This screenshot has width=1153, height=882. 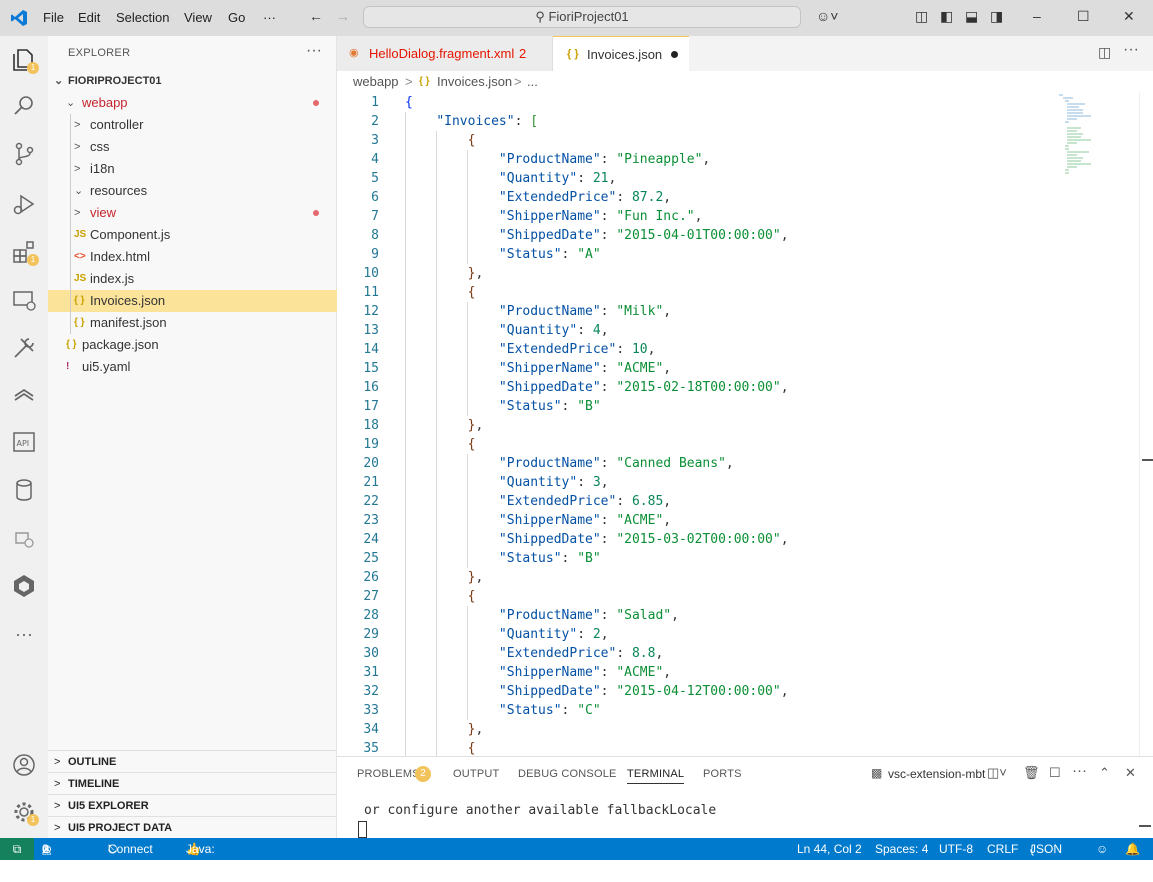 I want to click on timeline-panel: > TIMELINE, so click(x=192, y=783).